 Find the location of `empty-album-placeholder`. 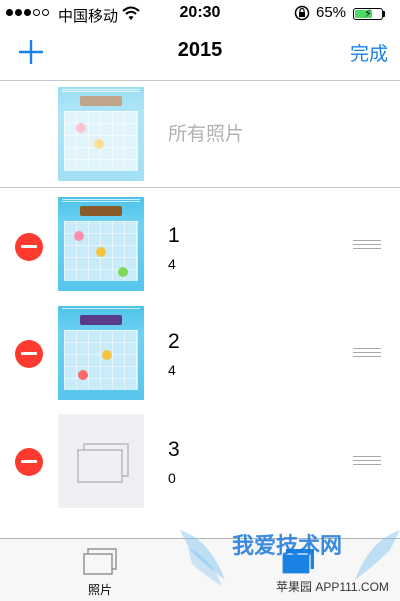

empty-album-placeholder is located at coordinates (101, 461).